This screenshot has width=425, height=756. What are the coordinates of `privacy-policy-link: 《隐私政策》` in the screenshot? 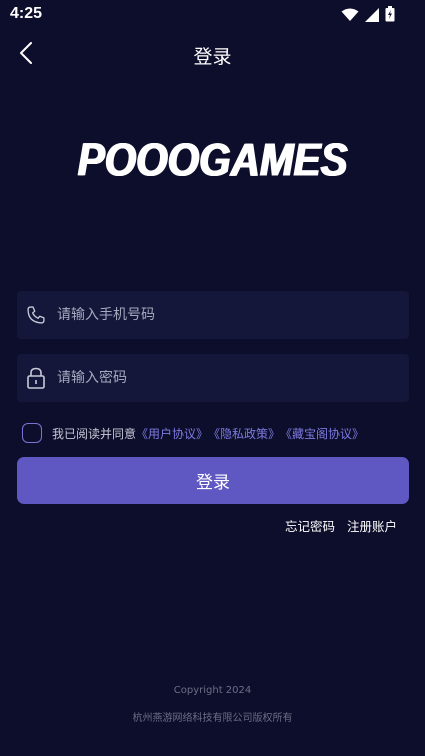 It's located at (244, 433).